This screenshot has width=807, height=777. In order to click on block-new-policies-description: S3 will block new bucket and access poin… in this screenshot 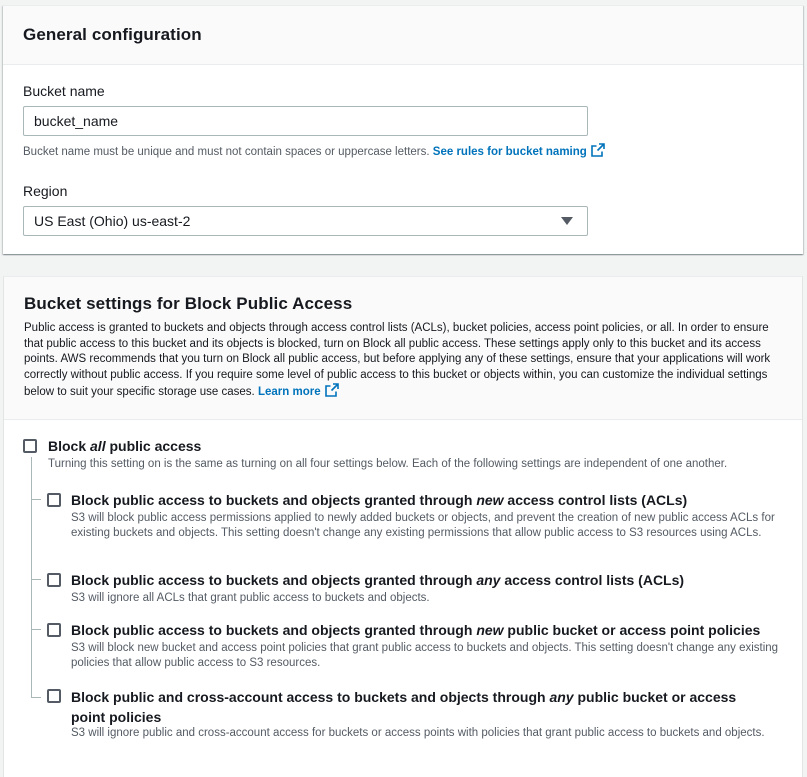, I will do `click(425, 655)`.